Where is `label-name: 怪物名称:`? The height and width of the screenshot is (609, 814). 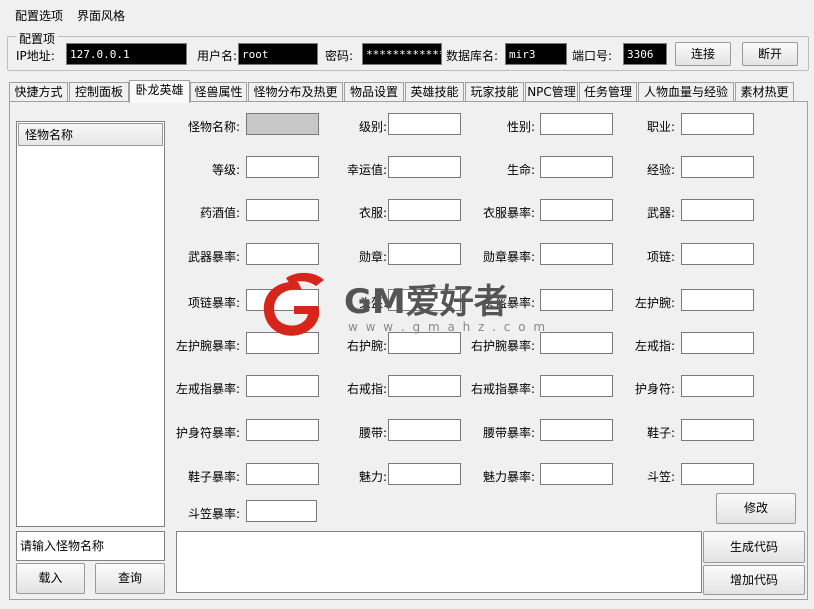
label-name: 怪物名称: is located at coordinates (213, 127).